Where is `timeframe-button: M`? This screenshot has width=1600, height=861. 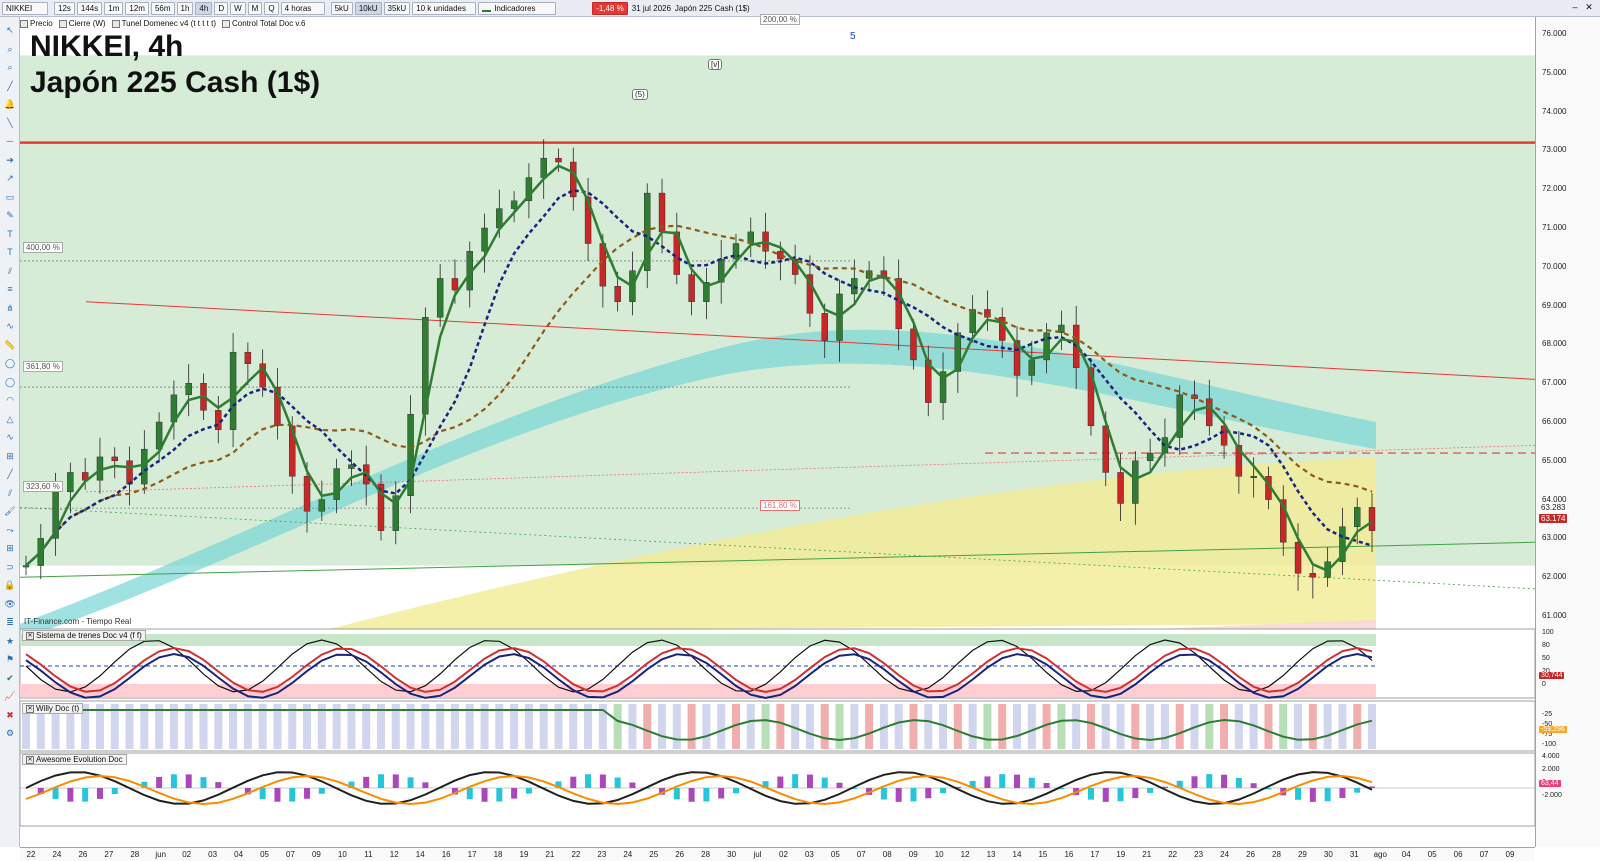
timeframe-button: M is located at coordinates (255, 8).